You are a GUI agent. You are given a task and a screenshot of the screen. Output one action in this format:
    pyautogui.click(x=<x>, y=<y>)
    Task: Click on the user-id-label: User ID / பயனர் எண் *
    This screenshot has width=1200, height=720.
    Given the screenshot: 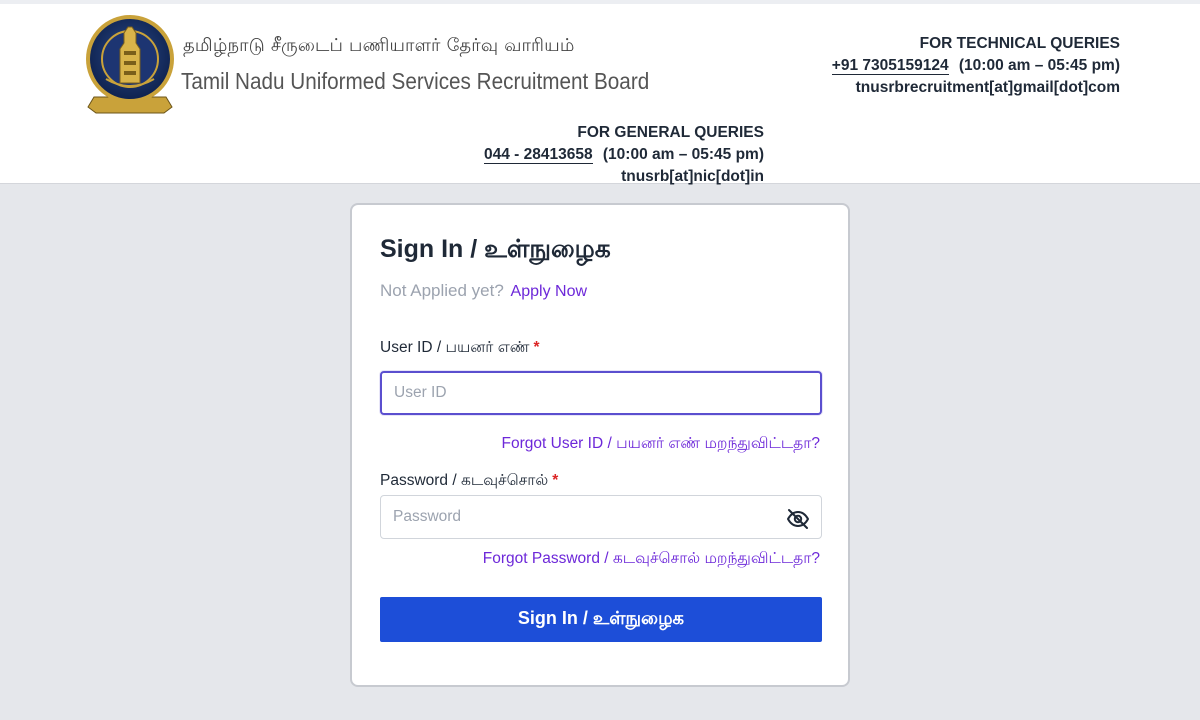 What is the action you would take?
    pyautogui.click(x=460, y=348)
    